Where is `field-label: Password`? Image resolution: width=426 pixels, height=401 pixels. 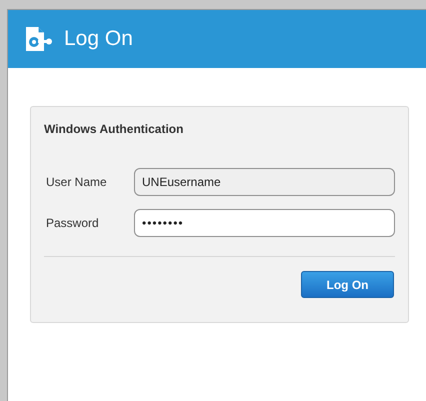
field-label: Password is located at coordinates (72, 223).